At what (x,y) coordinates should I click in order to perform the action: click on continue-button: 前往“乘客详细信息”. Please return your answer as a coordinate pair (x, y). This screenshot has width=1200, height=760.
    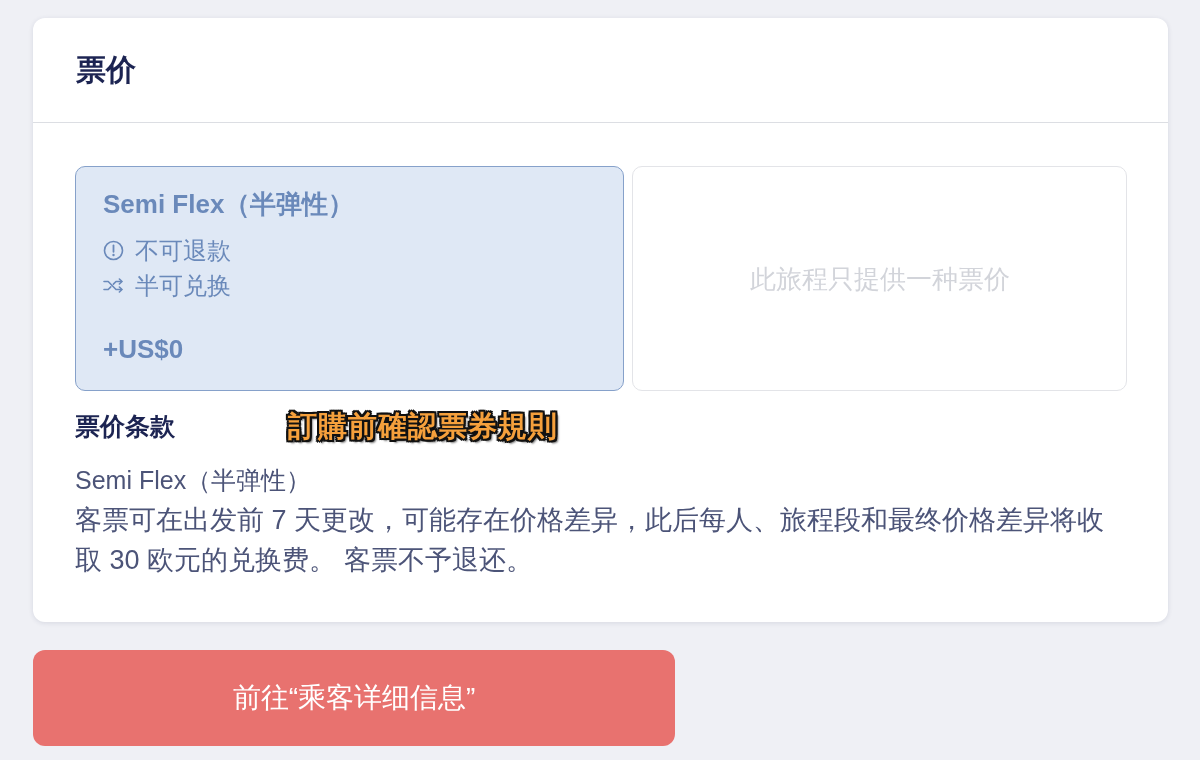
    Looking at the image, I should click on (354, 698).